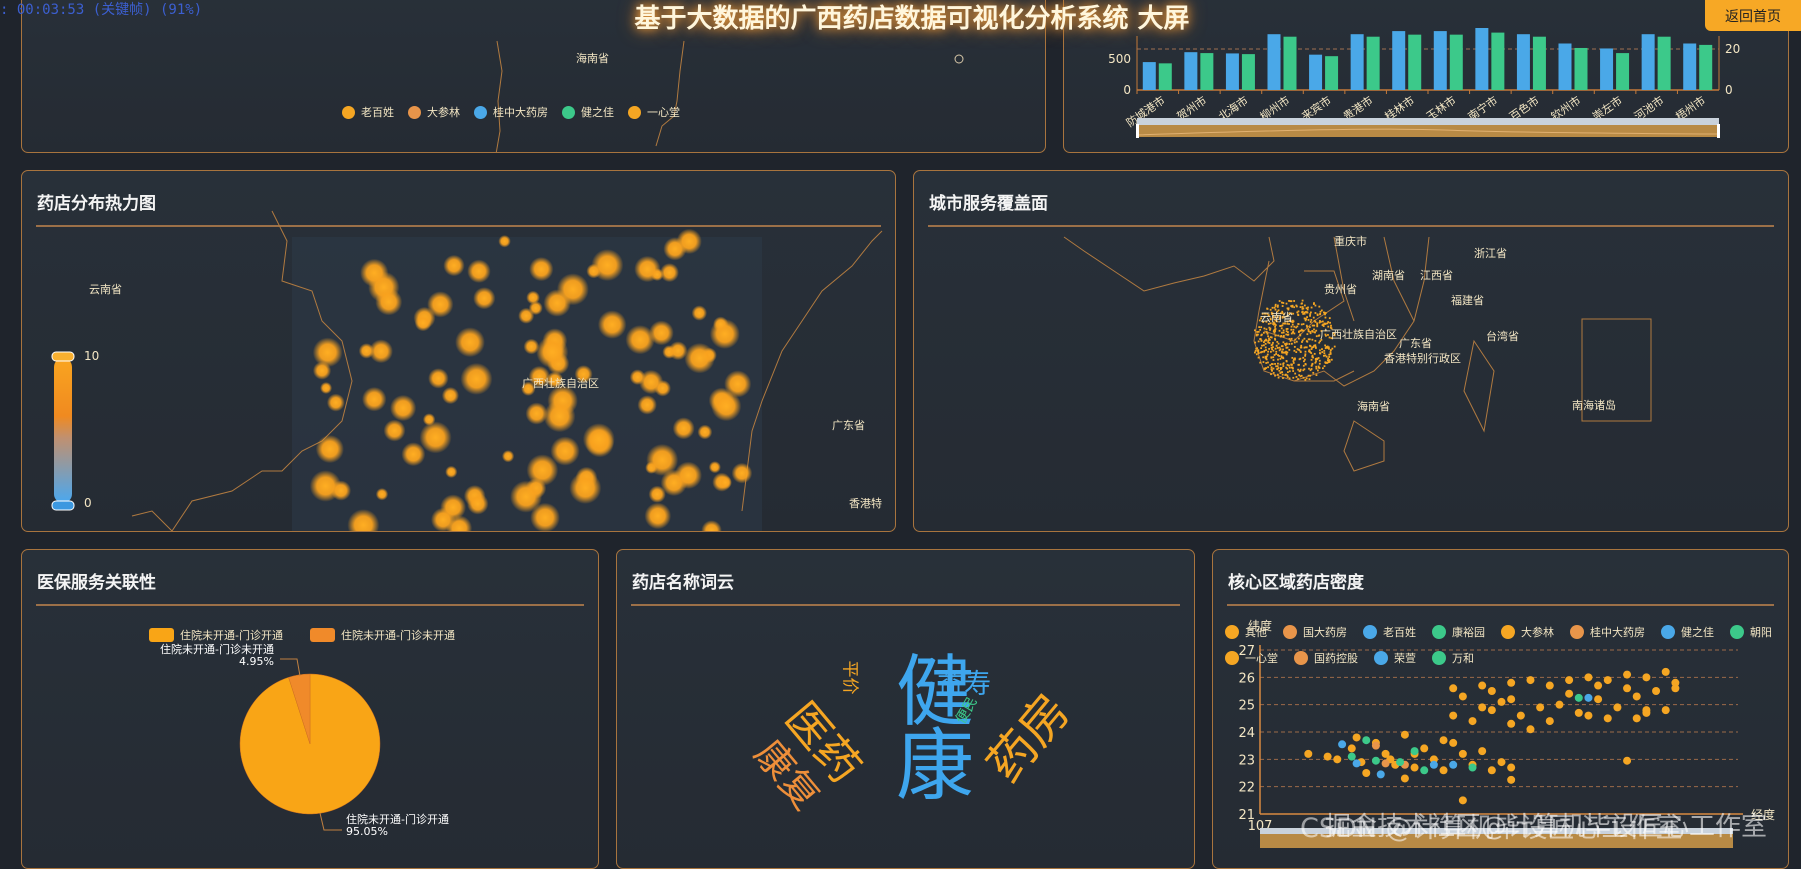 The height and width of the screenshot is (869, 1801). Describe the element at coordinates (63, 505) in the screenshot. I see `visual-map-min-handle` at that location.